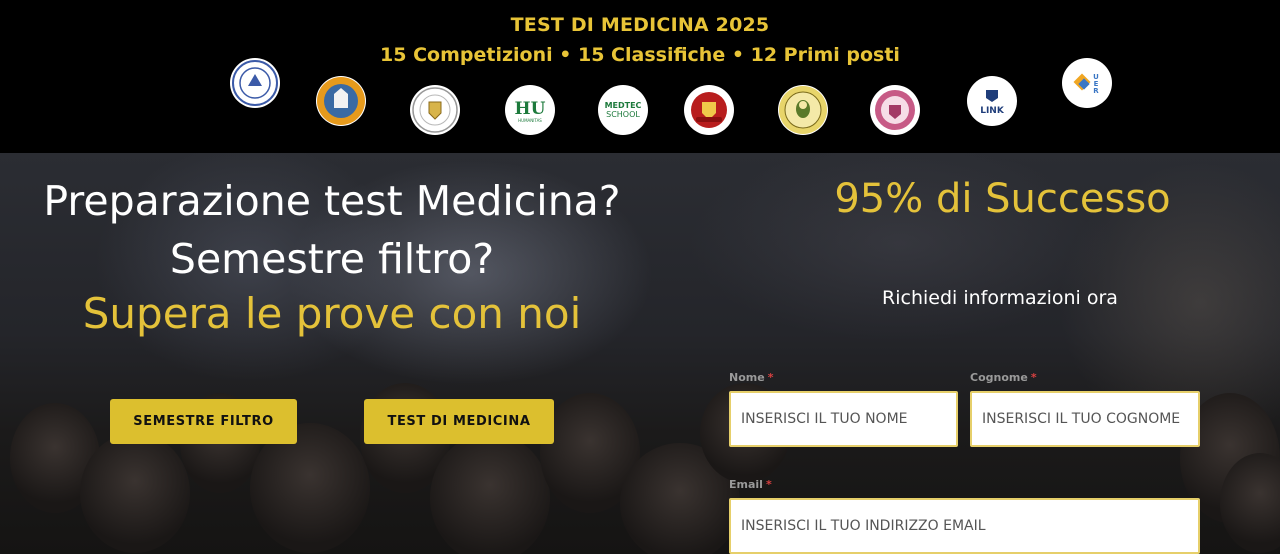 This screenshot has height=554, width=1280. I want to click on red-crest-logo-icon, so click(709, 110).